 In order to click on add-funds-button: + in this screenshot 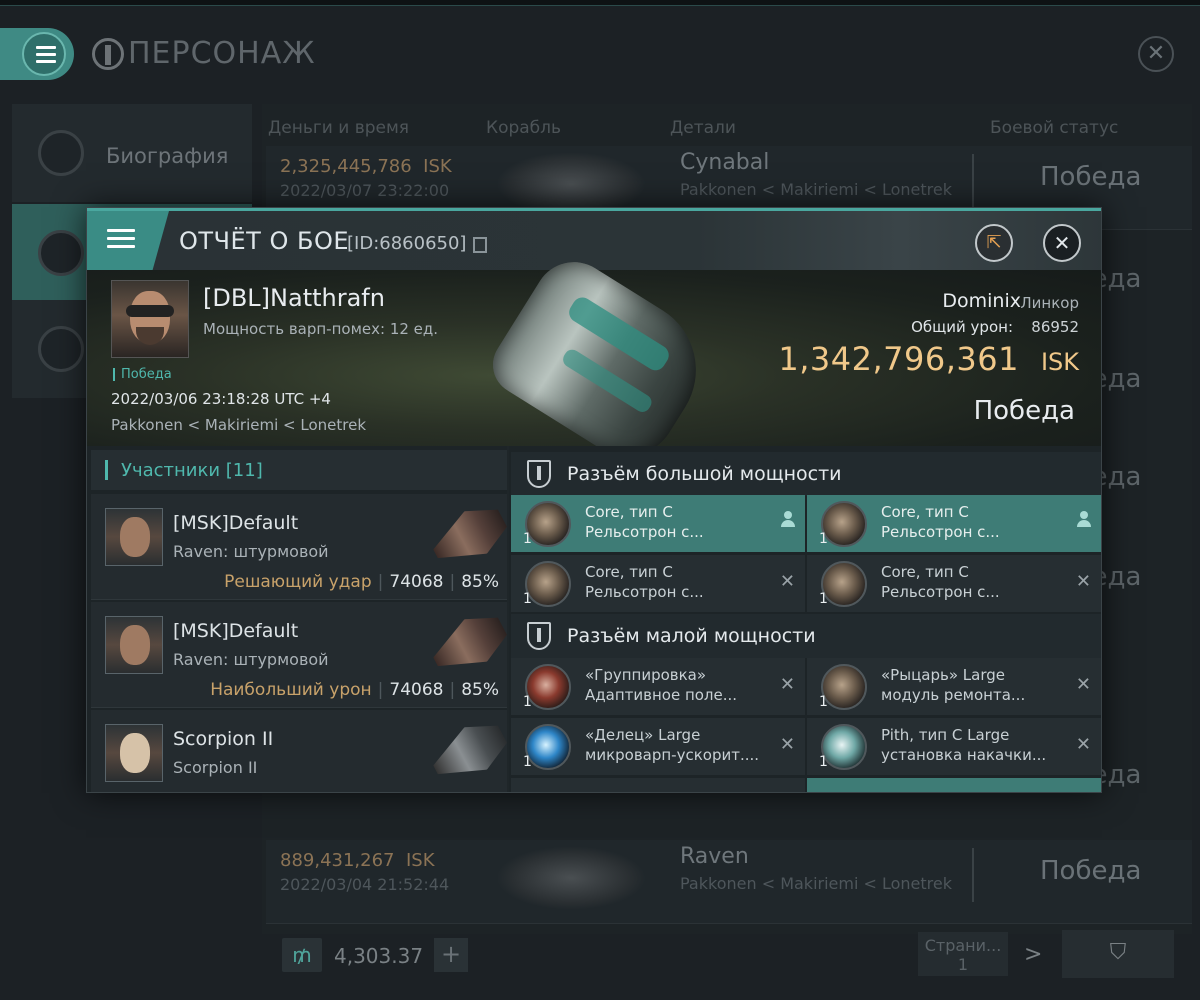, I will do `click(451, 955)`.